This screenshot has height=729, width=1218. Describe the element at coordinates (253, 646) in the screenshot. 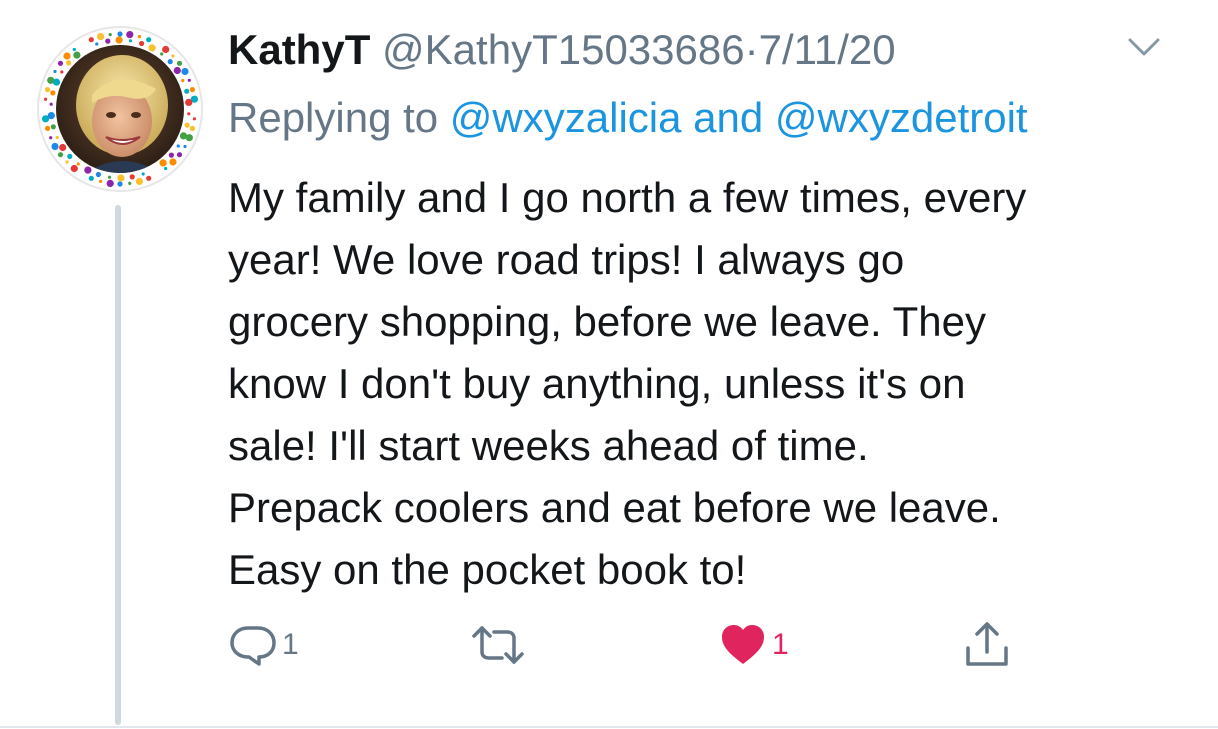

I see `reply-bubble-icon` at that location.